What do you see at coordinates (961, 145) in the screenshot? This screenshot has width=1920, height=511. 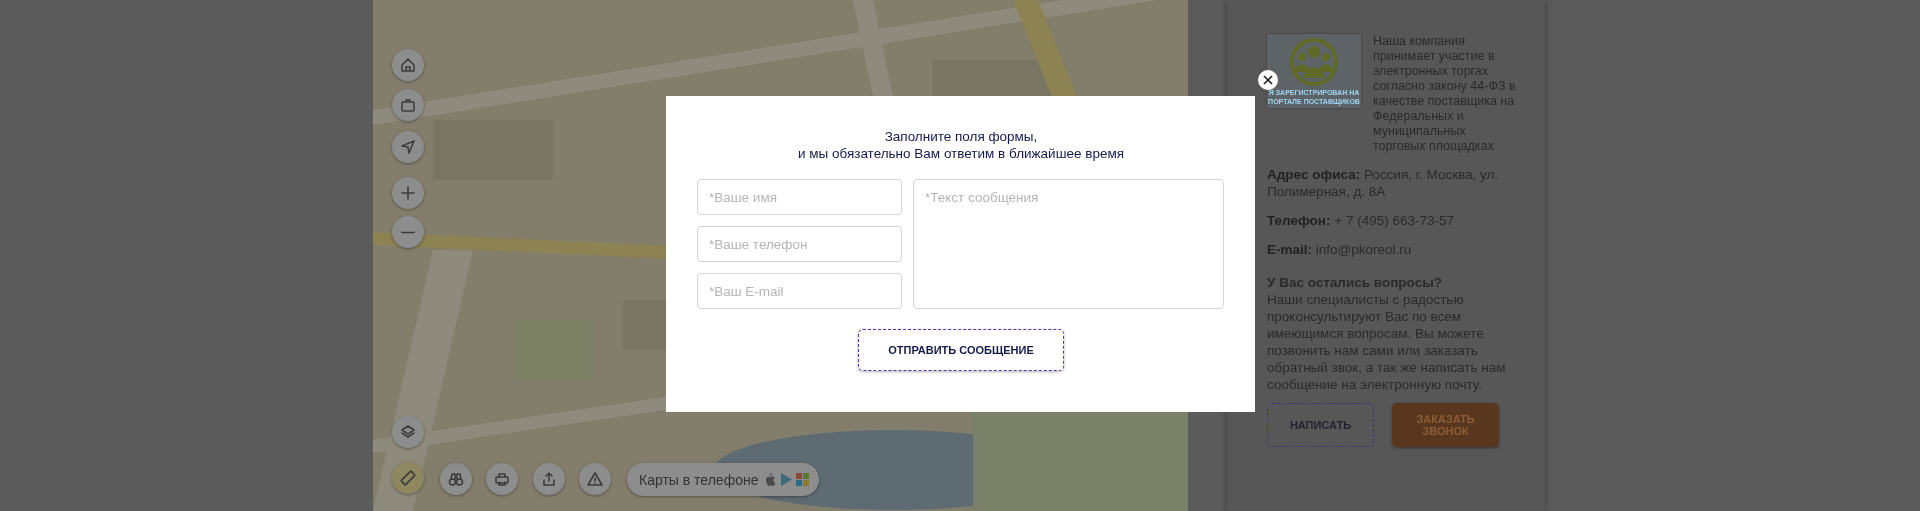 I see `dialog-title: Заполните поля формы, и мы обязательно Вам ответим в ближайшее время` at bounding box center [961, 145].